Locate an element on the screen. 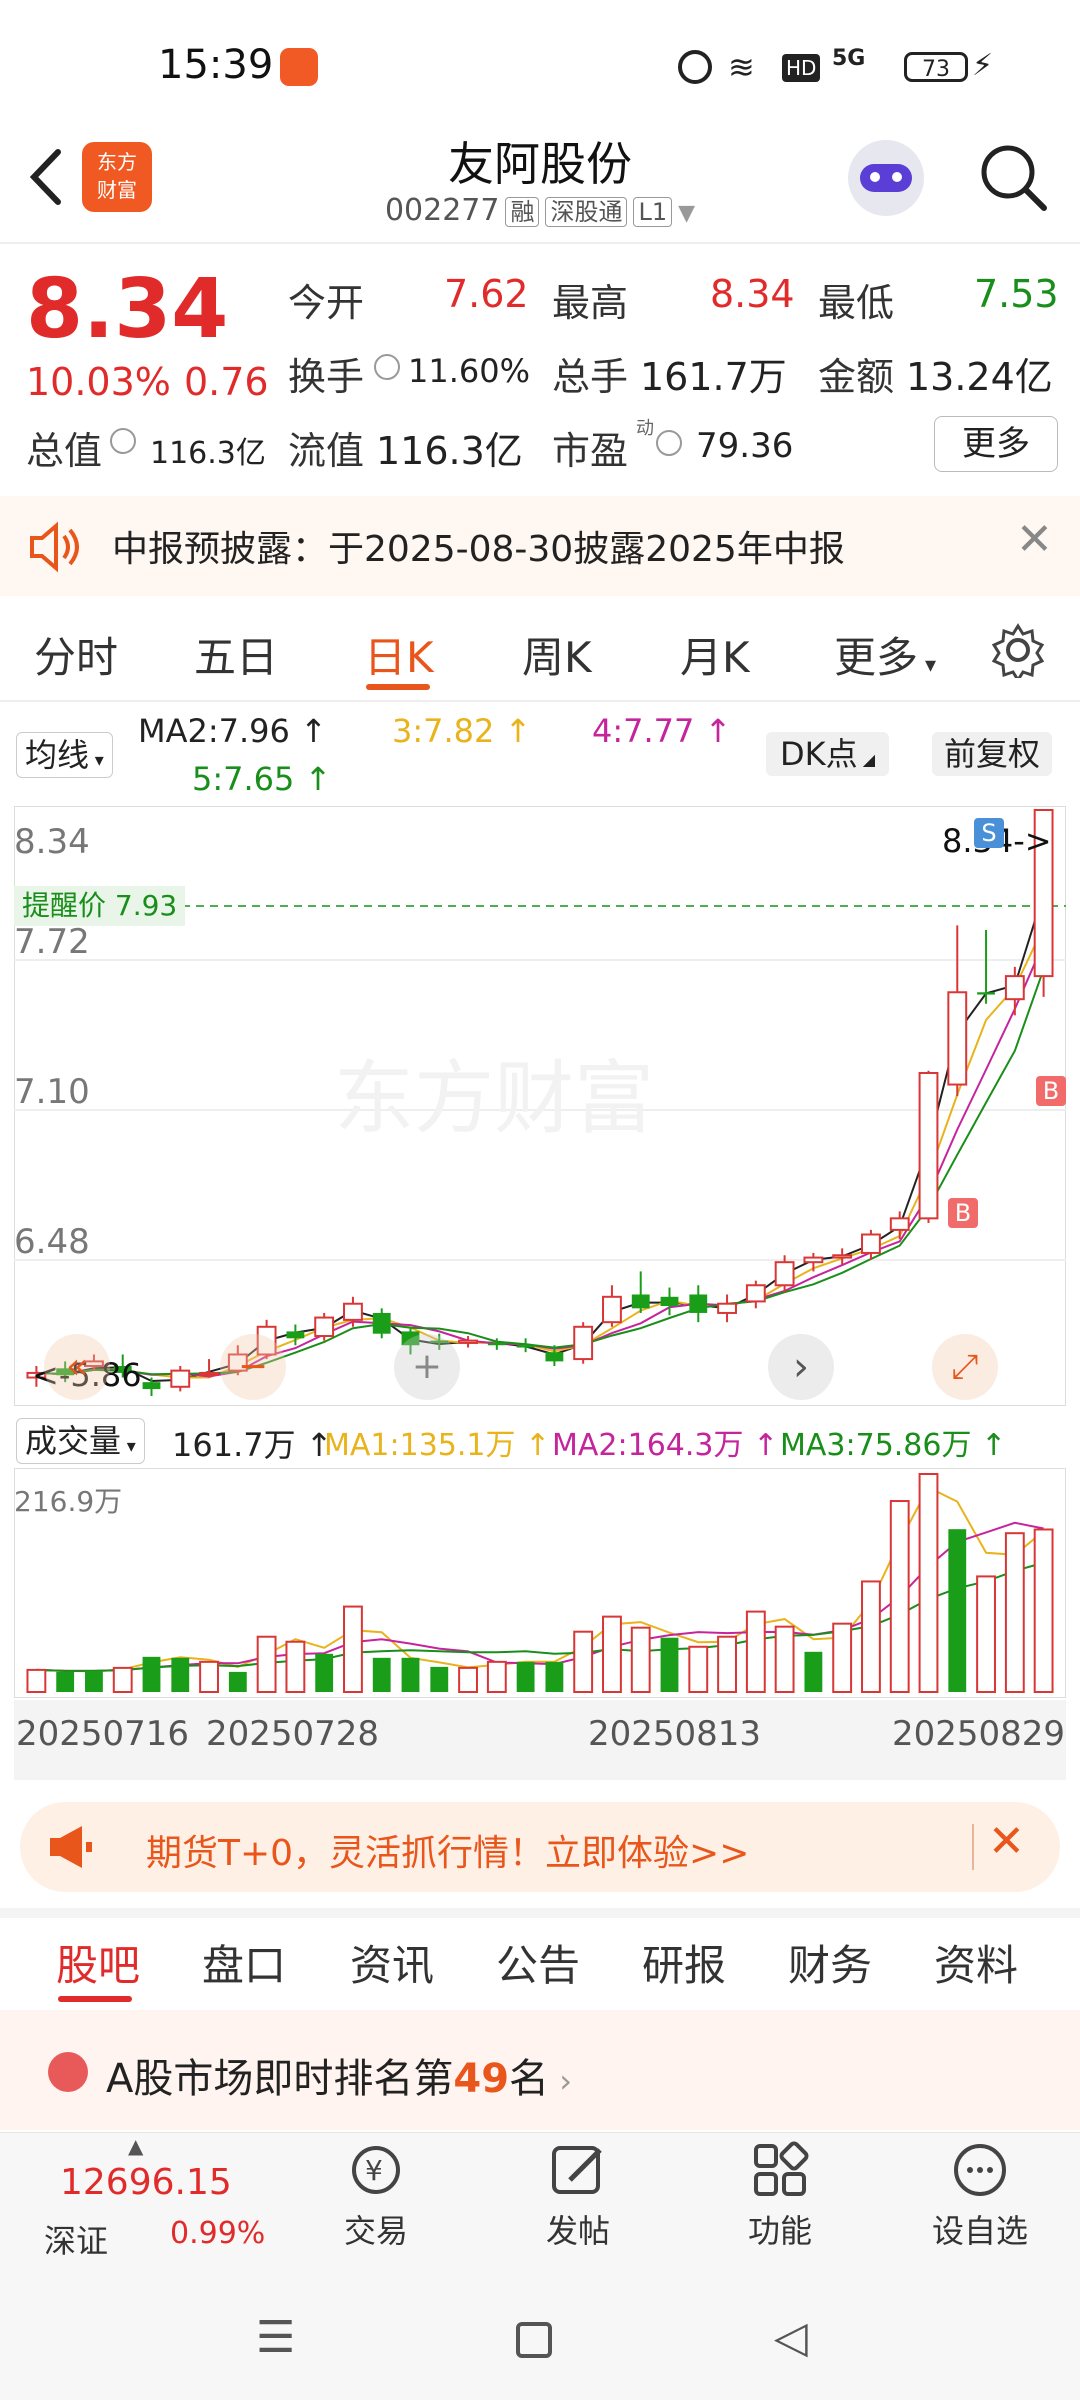 The image size is (1080, 2400). pe-dynamic-mark: 动 is located at coordinates (645, 428).